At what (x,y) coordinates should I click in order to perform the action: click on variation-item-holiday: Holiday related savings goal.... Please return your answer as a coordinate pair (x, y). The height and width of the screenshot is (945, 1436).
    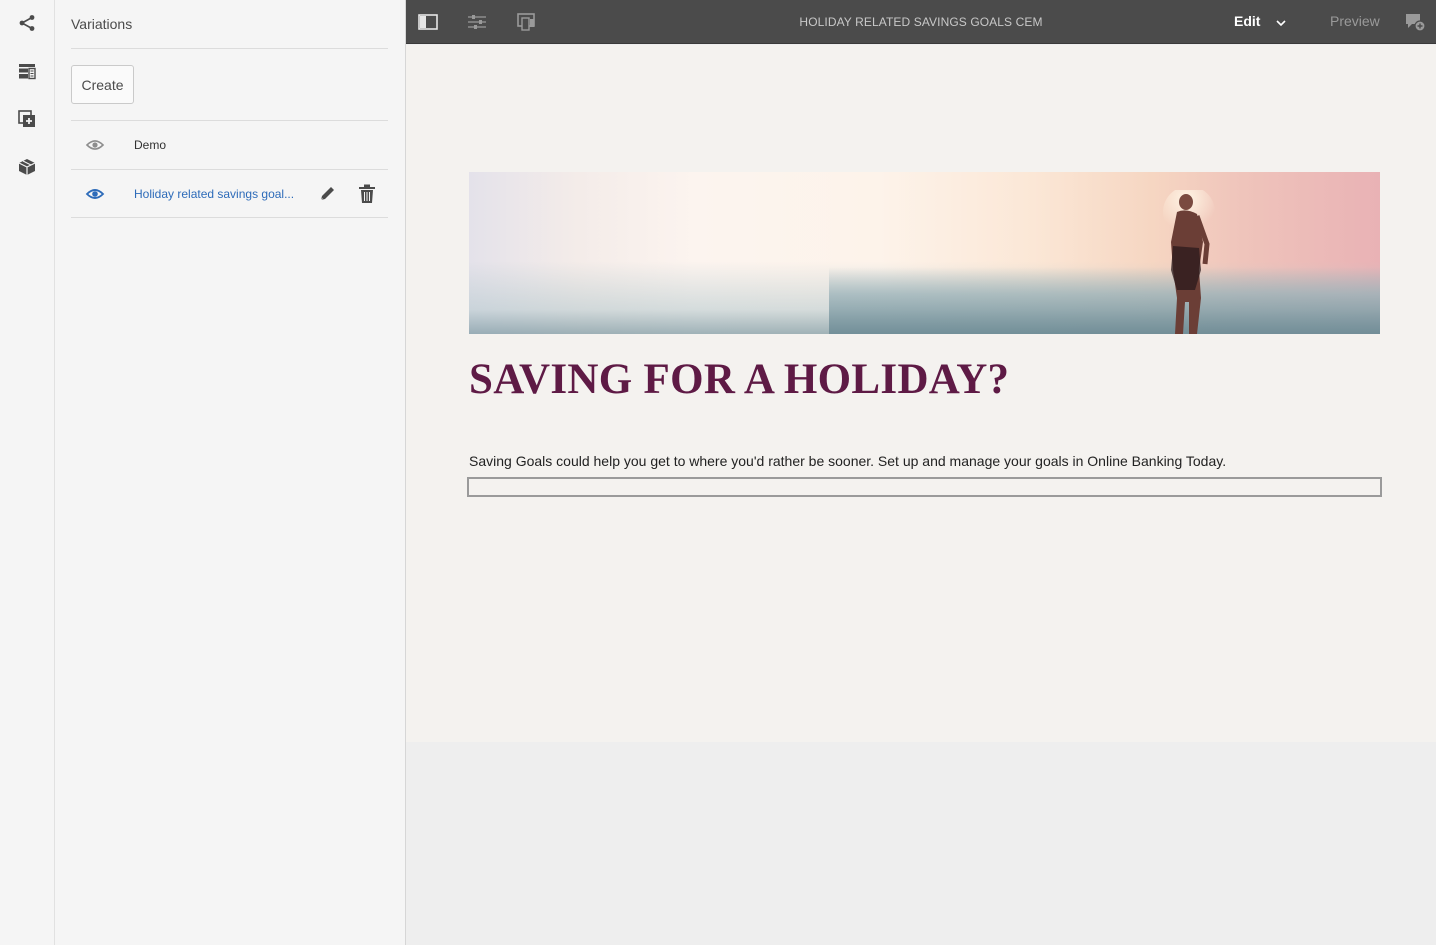
    Looking at the image, I should click on (229, 193).